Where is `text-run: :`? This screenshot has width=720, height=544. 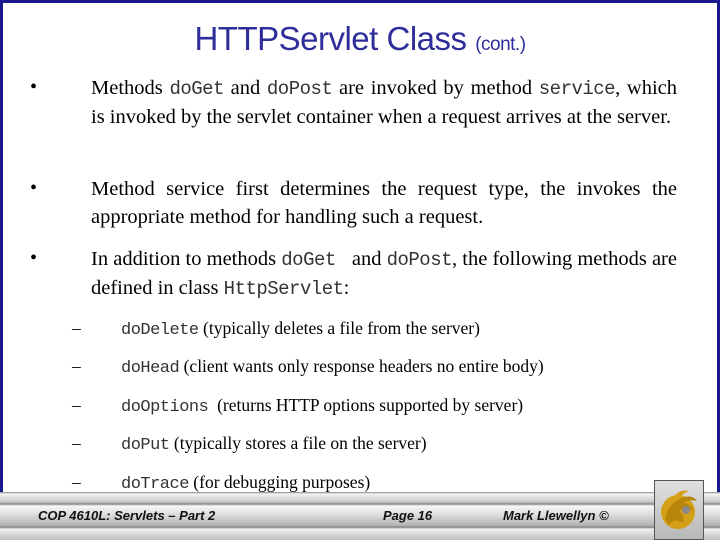 text-run: : is located at coordinates (346, 287).